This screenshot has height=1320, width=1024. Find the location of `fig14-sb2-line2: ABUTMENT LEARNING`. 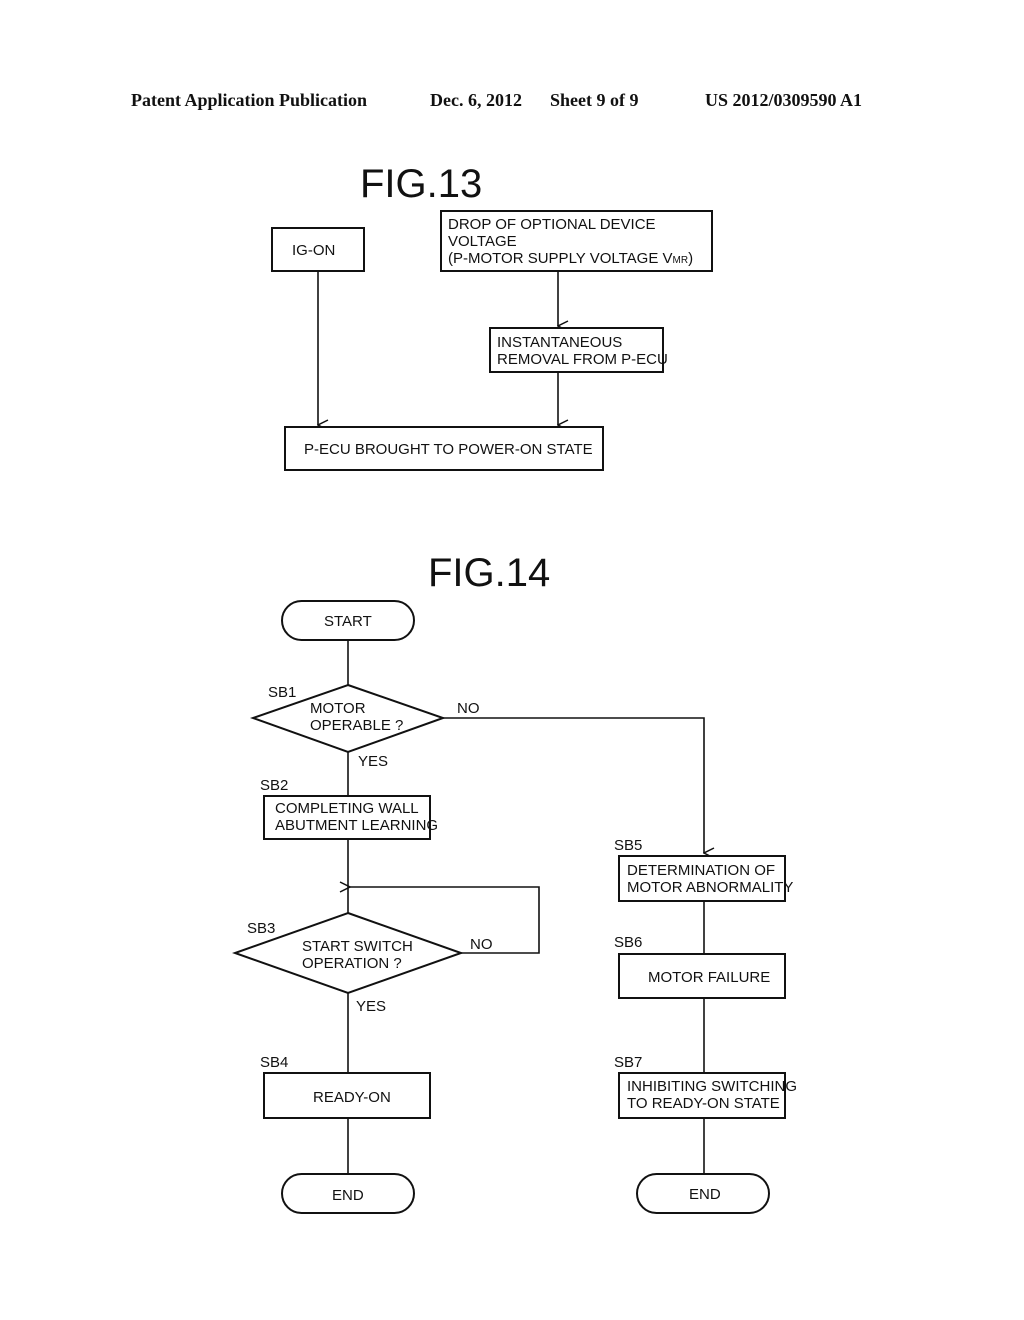

fig14-sb2-line2: ABUTMENT LEARNING is located at coordinates (356, 825).